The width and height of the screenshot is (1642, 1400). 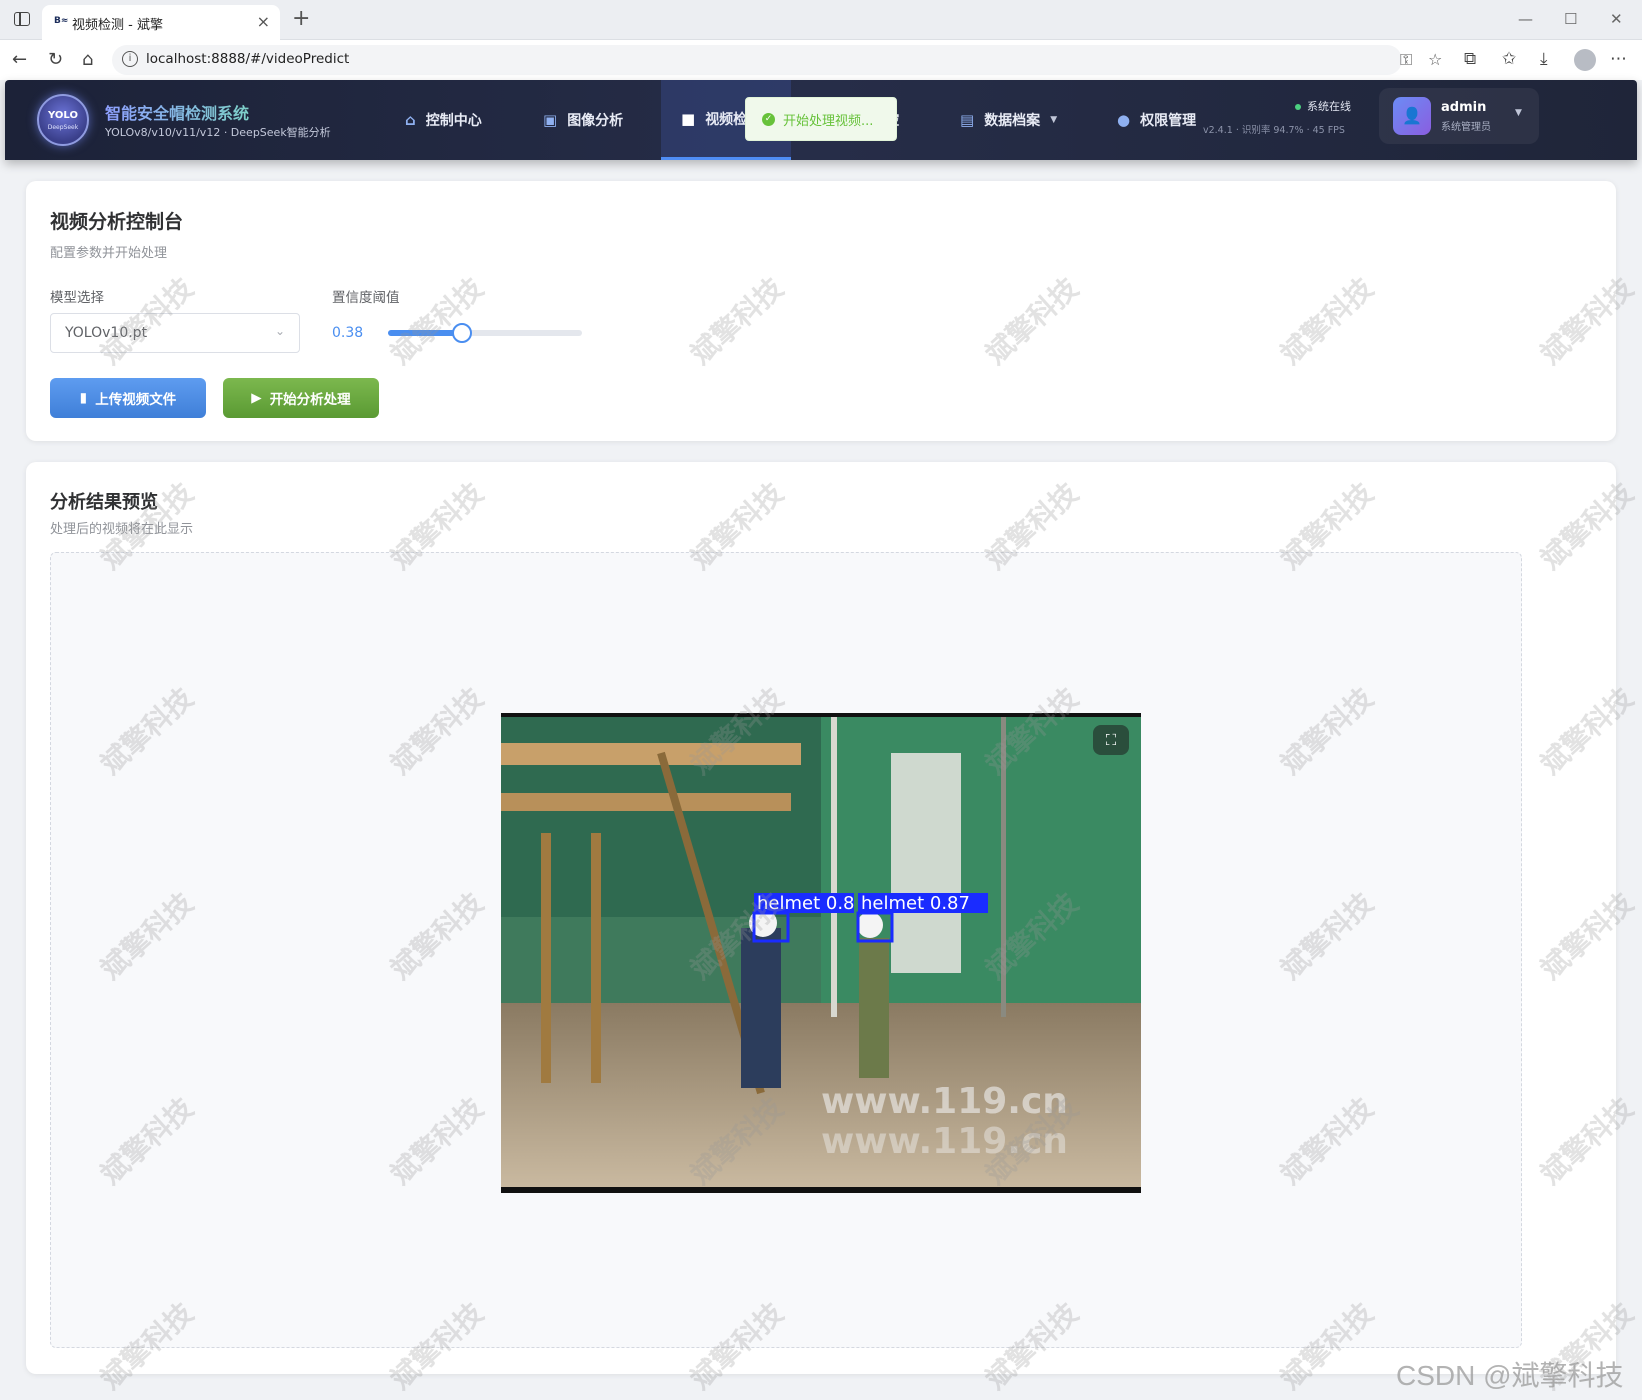 What do you see at coordinates (1616, 19) in the screenshot?
I see `window-close-icon: ✕` at bounding box center [1616, 19].